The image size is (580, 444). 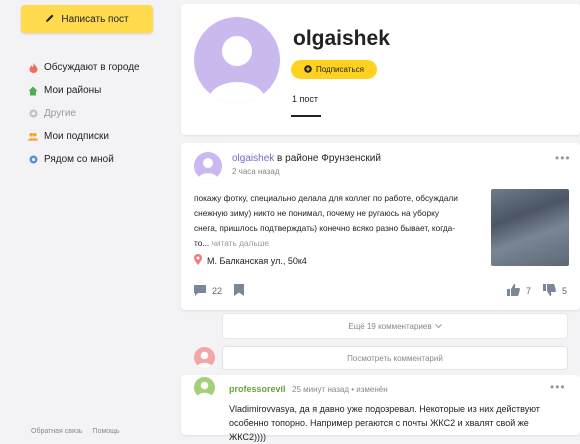 I want to click on sidebar-item-label: Мои подписки, so click(x=76, y=136).